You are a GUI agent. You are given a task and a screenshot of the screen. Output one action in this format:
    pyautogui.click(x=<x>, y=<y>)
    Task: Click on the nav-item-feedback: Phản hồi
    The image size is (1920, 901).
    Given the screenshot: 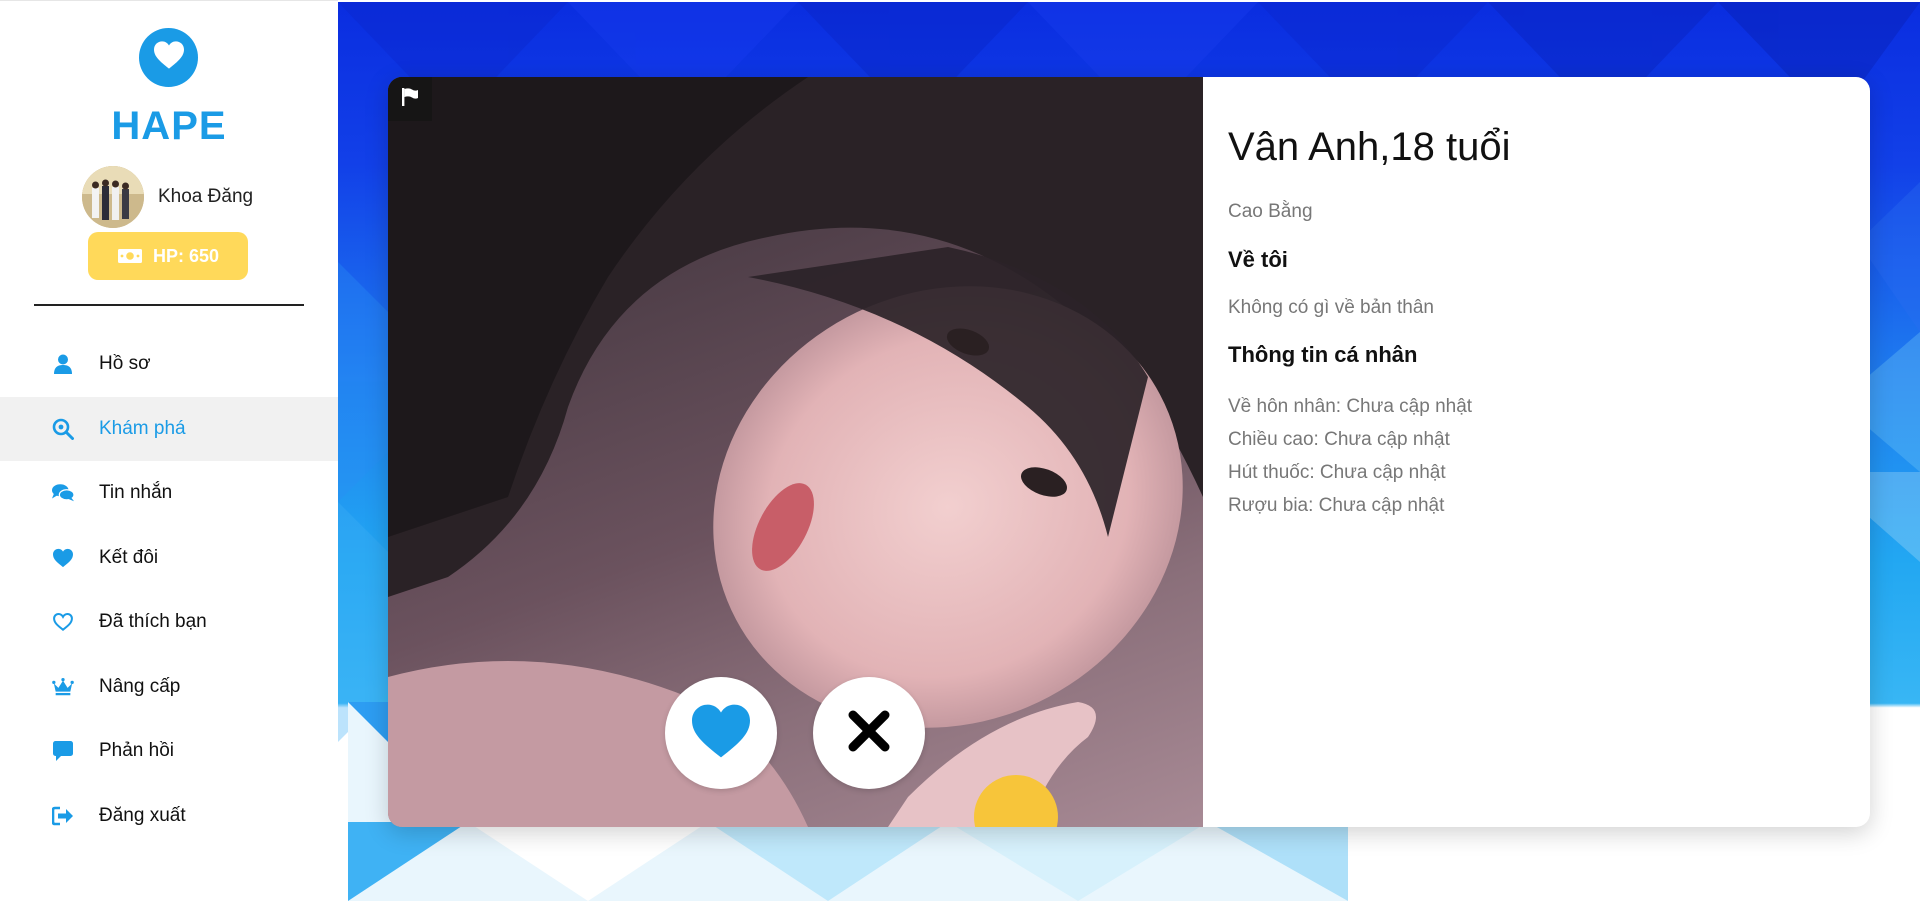 What is the action you would take?
    pyautogui.click(x=169, y=751)
    